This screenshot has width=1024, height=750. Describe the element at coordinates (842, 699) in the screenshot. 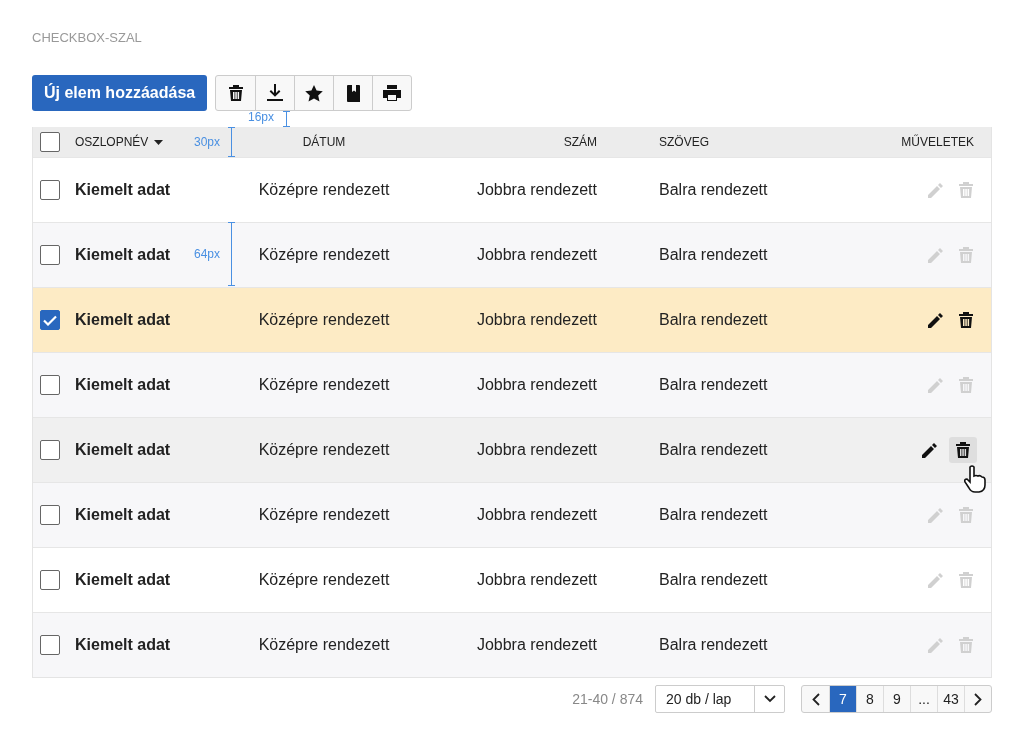

I see `page-button: 7` at that location.